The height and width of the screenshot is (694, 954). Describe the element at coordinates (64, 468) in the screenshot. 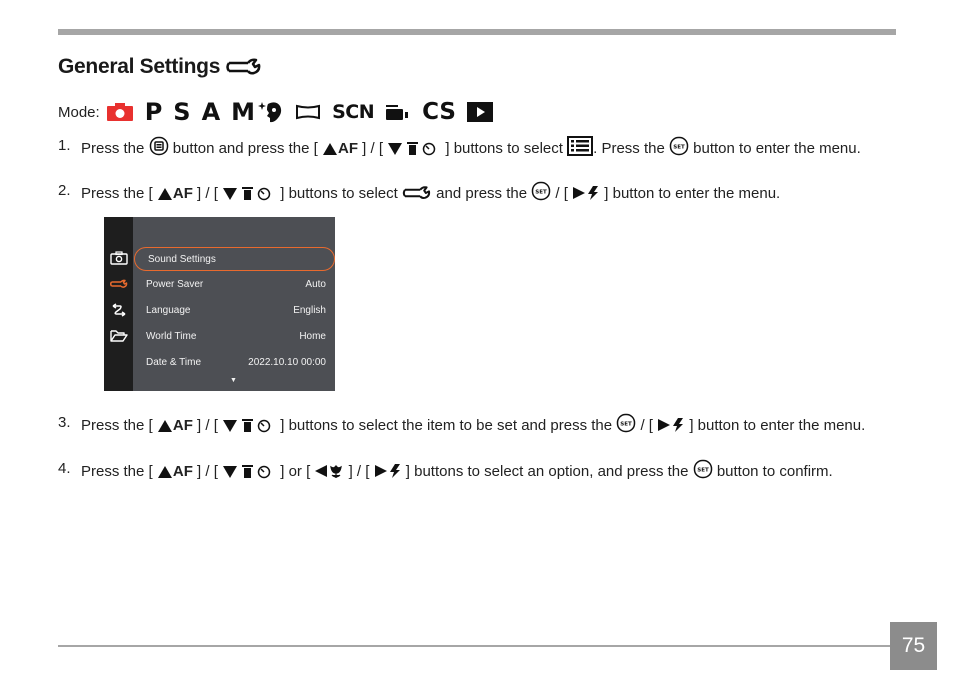

I see `step-number: 4.` at that location.